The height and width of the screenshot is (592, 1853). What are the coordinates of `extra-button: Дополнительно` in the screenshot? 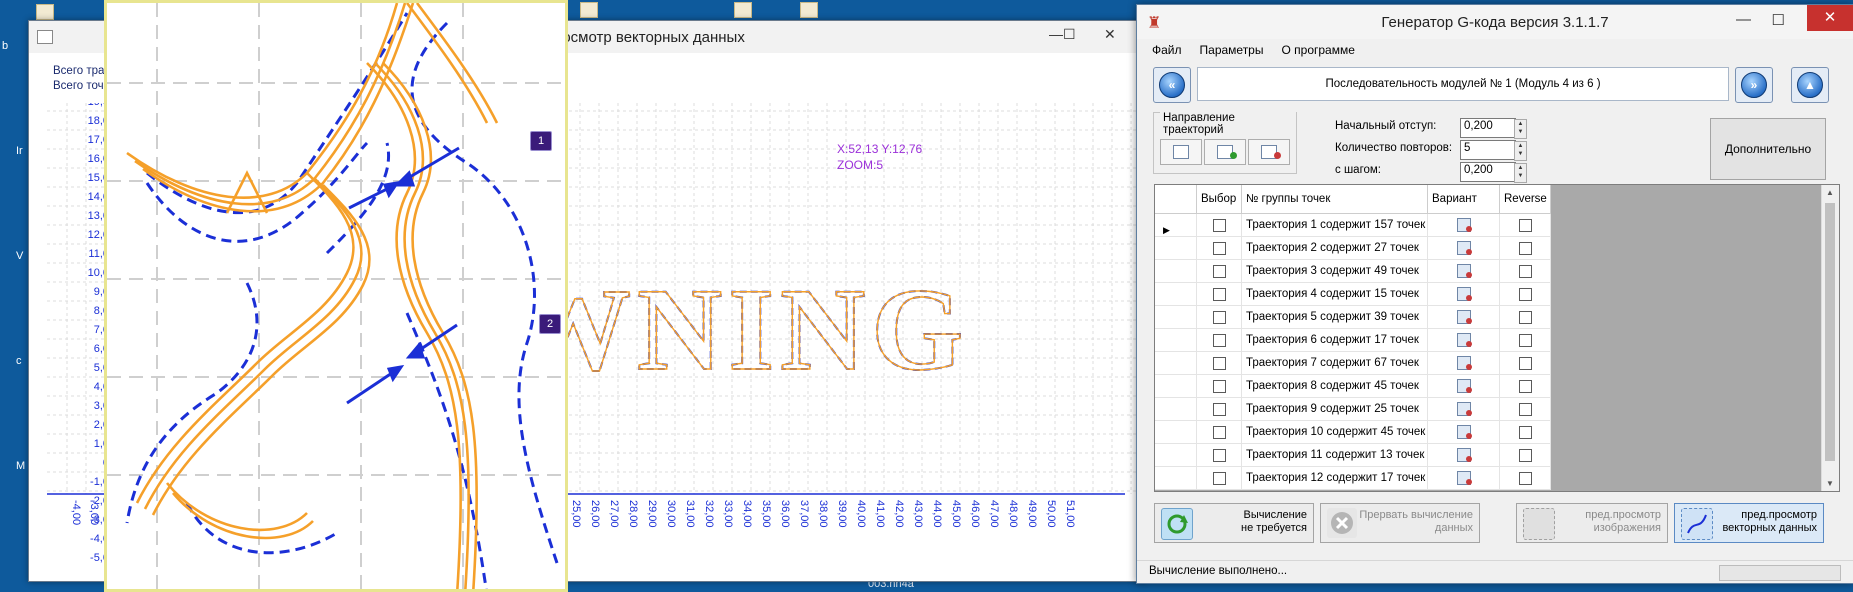 It's located at (1768, 149).